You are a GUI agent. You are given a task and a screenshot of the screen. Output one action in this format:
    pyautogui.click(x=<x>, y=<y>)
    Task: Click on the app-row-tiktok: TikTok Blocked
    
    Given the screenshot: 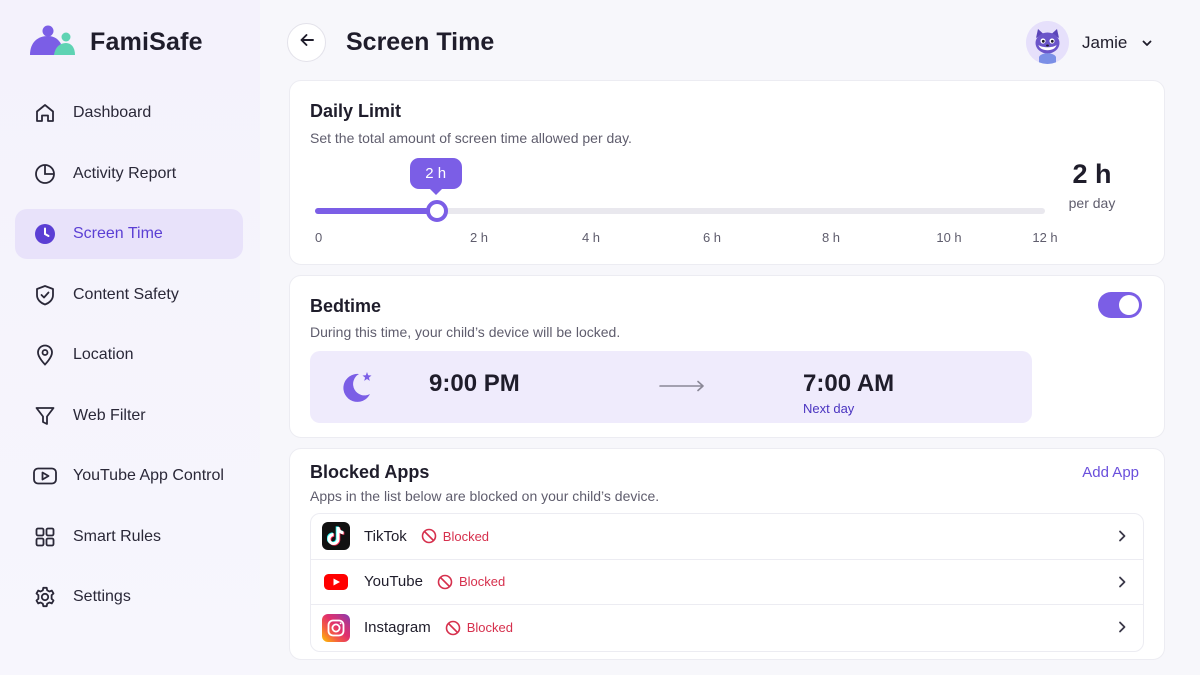 What is the action you would take?
    pyautogui.click(x=727, y=537)
    